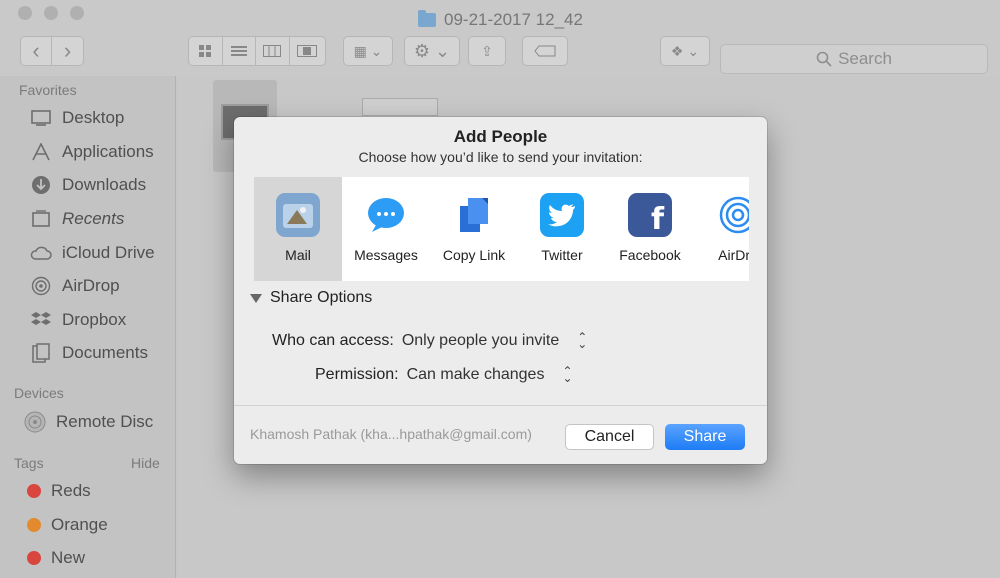 This screenshot has height=578, width=1000. What do you see at coordinates (25, 13) in the screenshot?
I see `close-window-button` at bounding box center [25, 13].